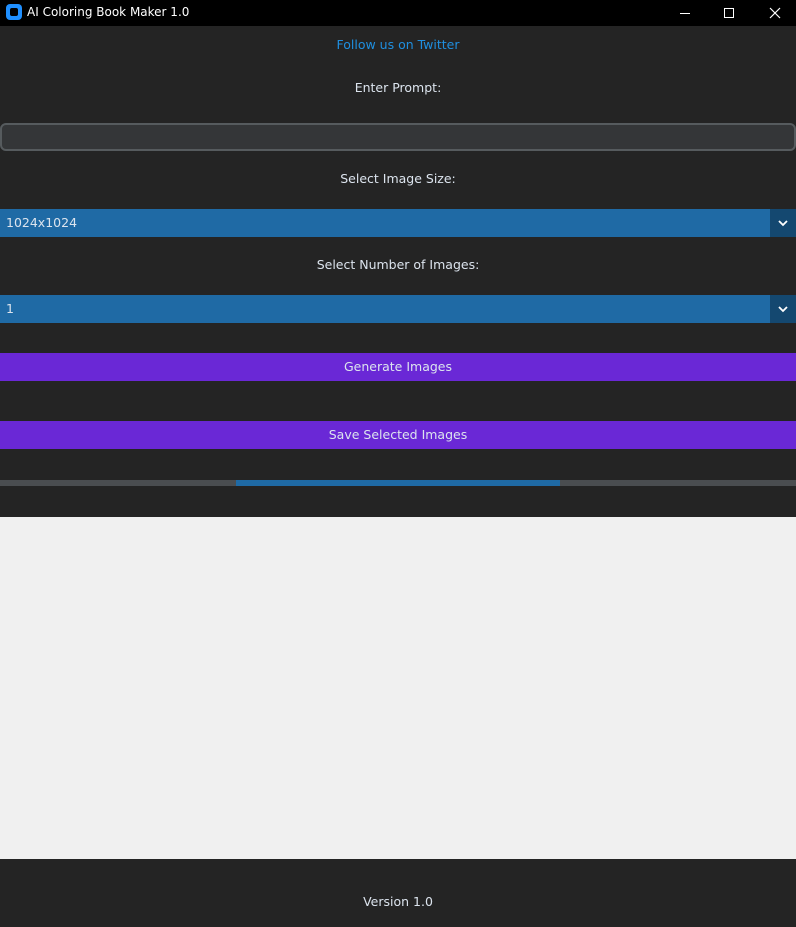 This screenshot has width=796, height=927. Describe the element at coordinates (398, 367) in the screenshot. I see `generate-images-button: Generate Images` at that location.